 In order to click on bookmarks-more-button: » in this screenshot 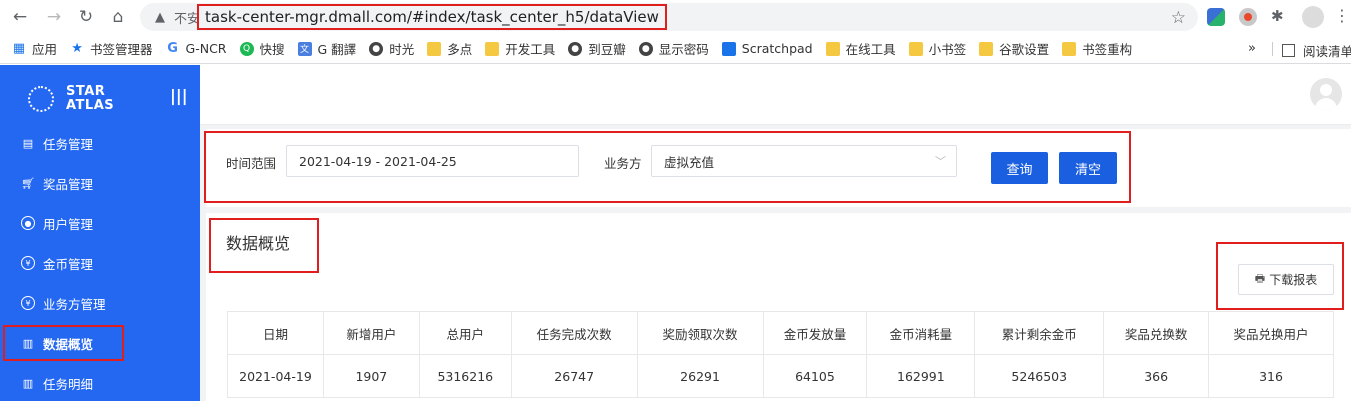, I will do `click(1252, 48)`.